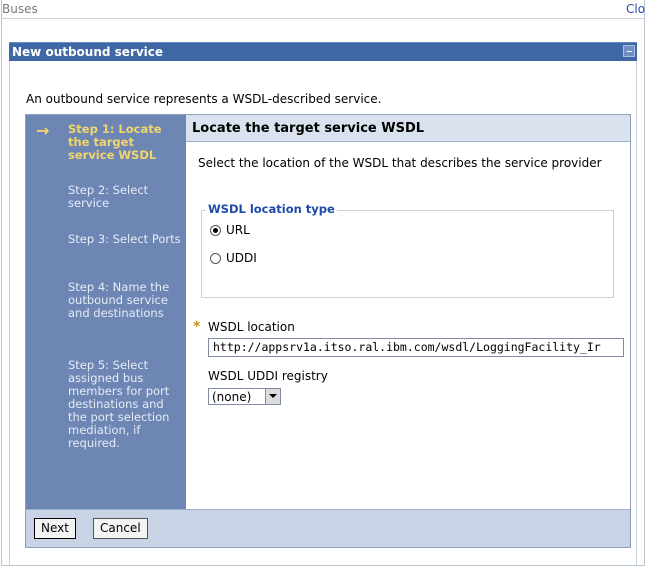  I want to click on next-button: Next, so click(55, 528).